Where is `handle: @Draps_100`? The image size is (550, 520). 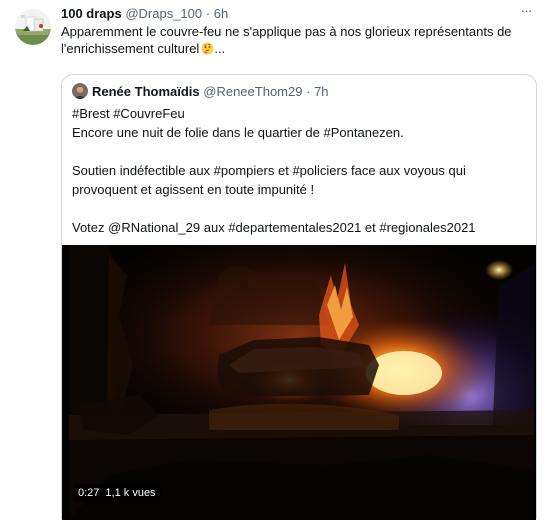 handle: @Draps_100 is located at coordinates (163, 13).